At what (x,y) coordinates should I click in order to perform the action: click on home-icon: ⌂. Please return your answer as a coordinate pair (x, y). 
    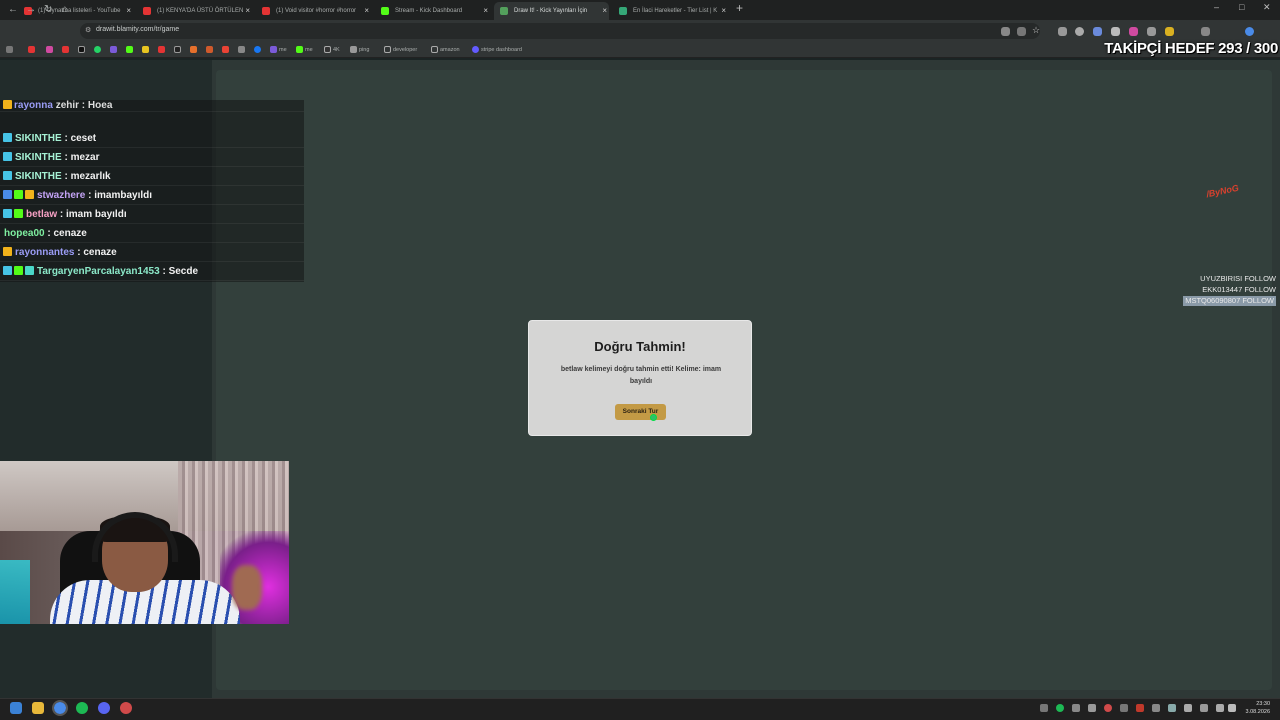
    Looking at the image, I should click on (65, 9).